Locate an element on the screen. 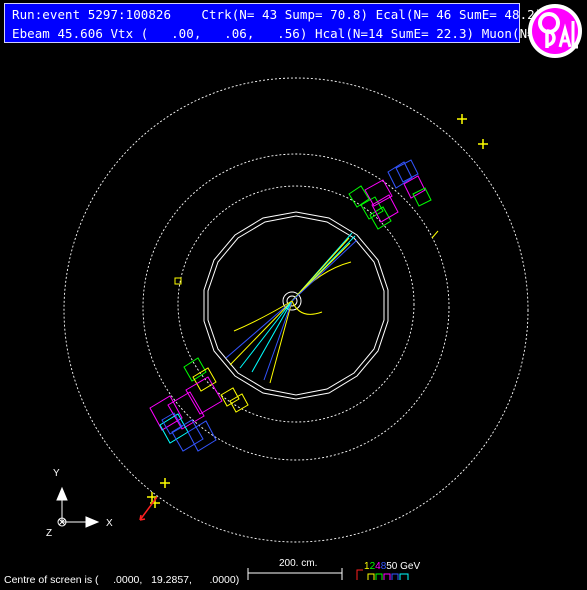 Image resolution: width=587 pixels, height=590 pixels. y-axis-label: Y is located at coordinates (56, 473).